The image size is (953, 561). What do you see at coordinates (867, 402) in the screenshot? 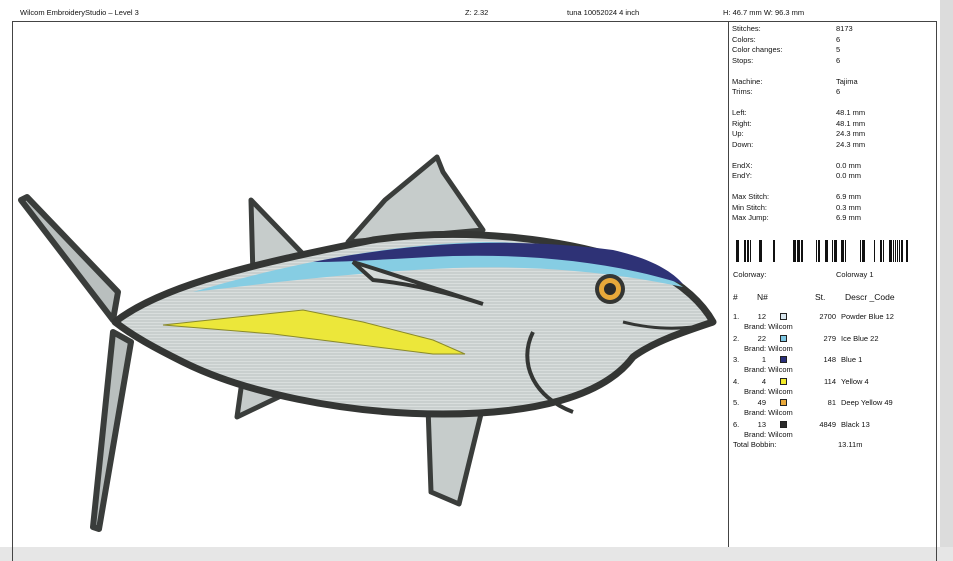
I see `color-name: Deep Yellow 49` at bounding box center [867, 402].